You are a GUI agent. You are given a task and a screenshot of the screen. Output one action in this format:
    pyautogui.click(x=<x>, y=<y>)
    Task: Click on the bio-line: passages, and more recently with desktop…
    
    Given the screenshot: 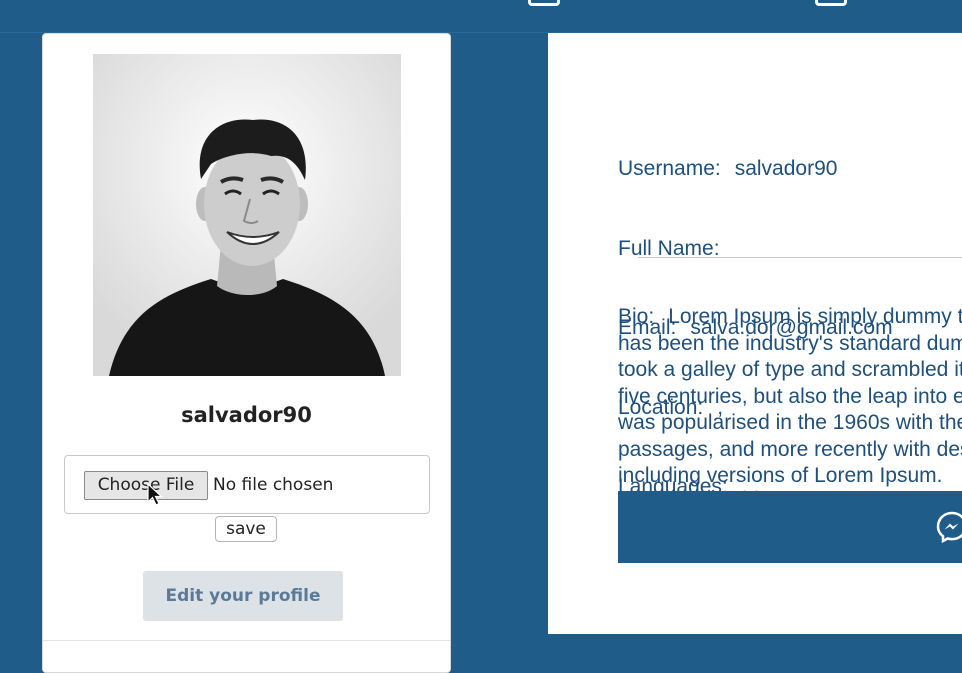 What is the action you would take?
    pyautogui.click(x=790, y=449)
    